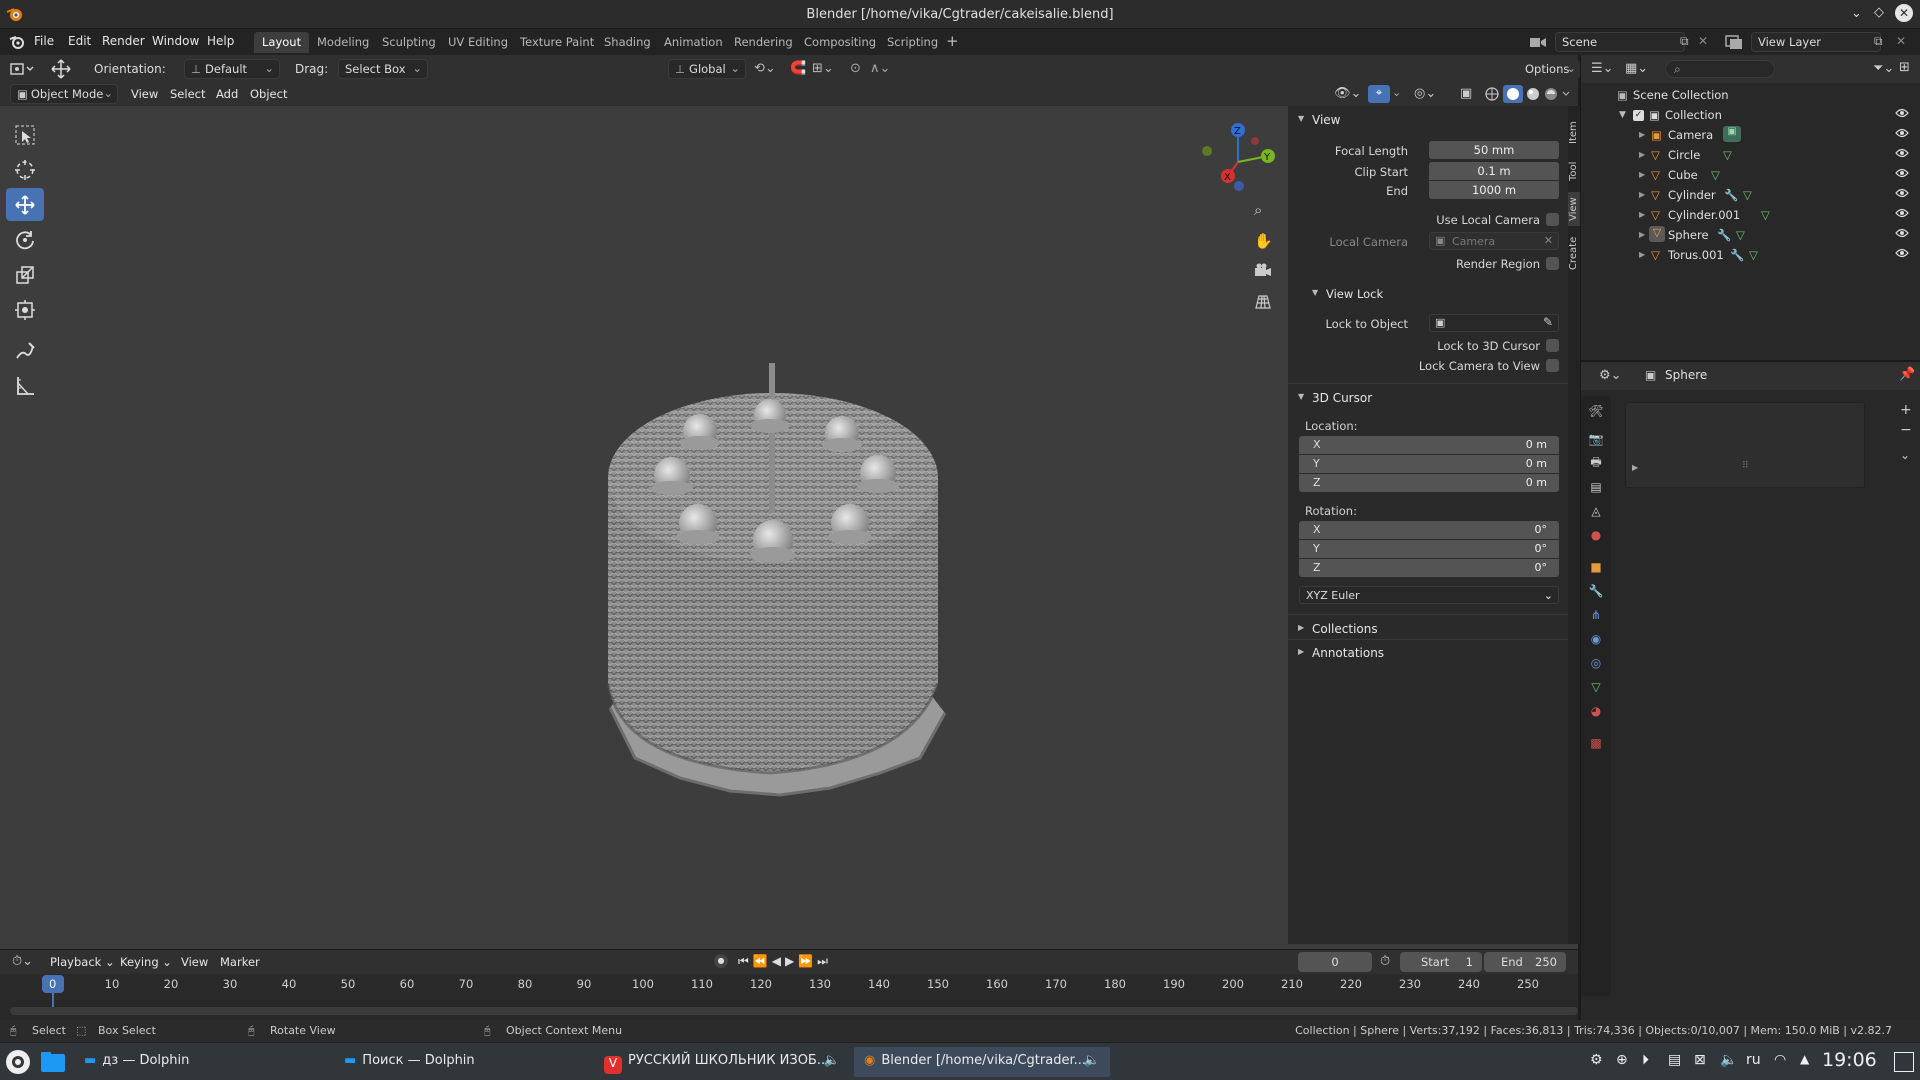  Describe the element at coordinates (1385, 961) in the screenshot. I see `clock-icon: ⏱` at that location.